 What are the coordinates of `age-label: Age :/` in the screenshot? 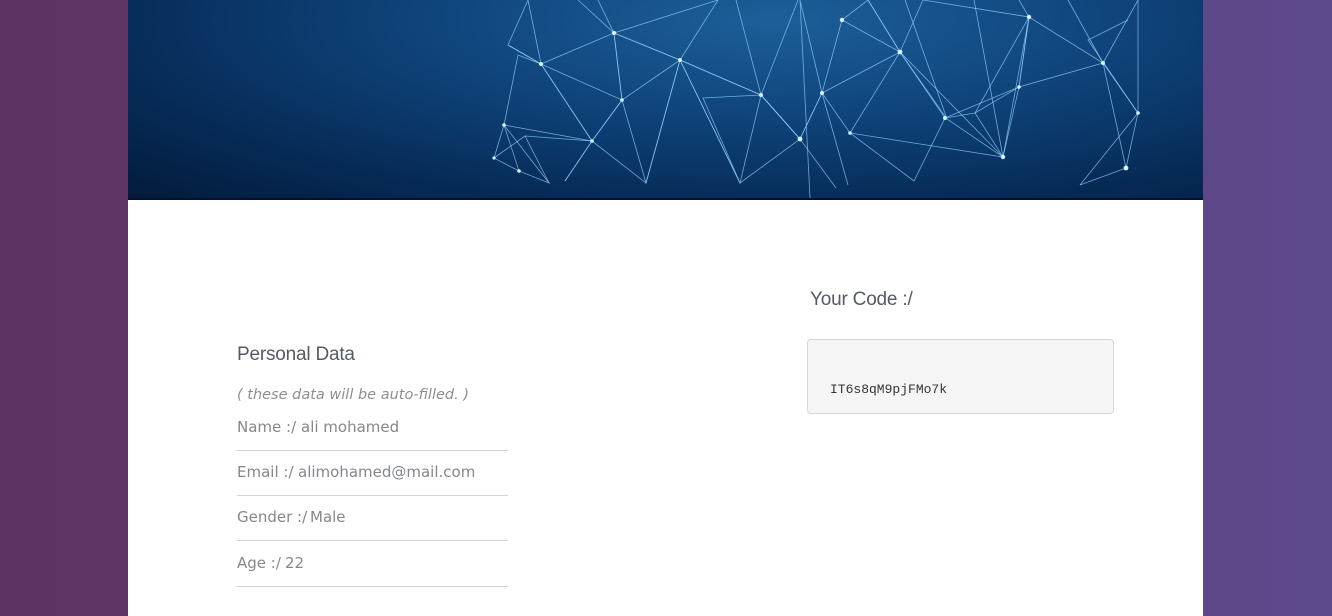 It's located at (259, 563).